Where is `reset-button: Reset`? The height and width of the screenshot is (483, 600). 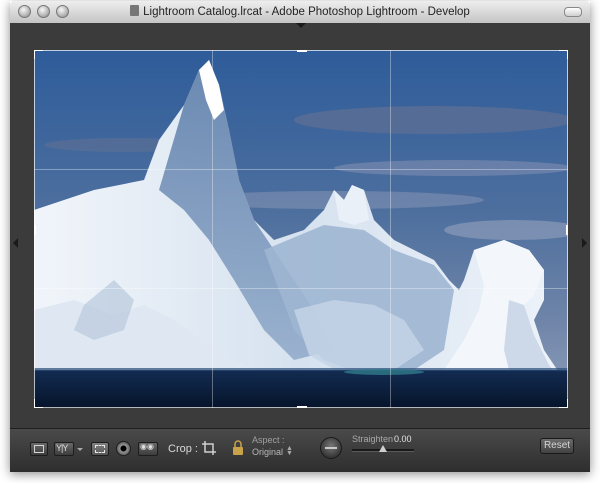
reset-button: Reset is located at coordinates (557, 446).